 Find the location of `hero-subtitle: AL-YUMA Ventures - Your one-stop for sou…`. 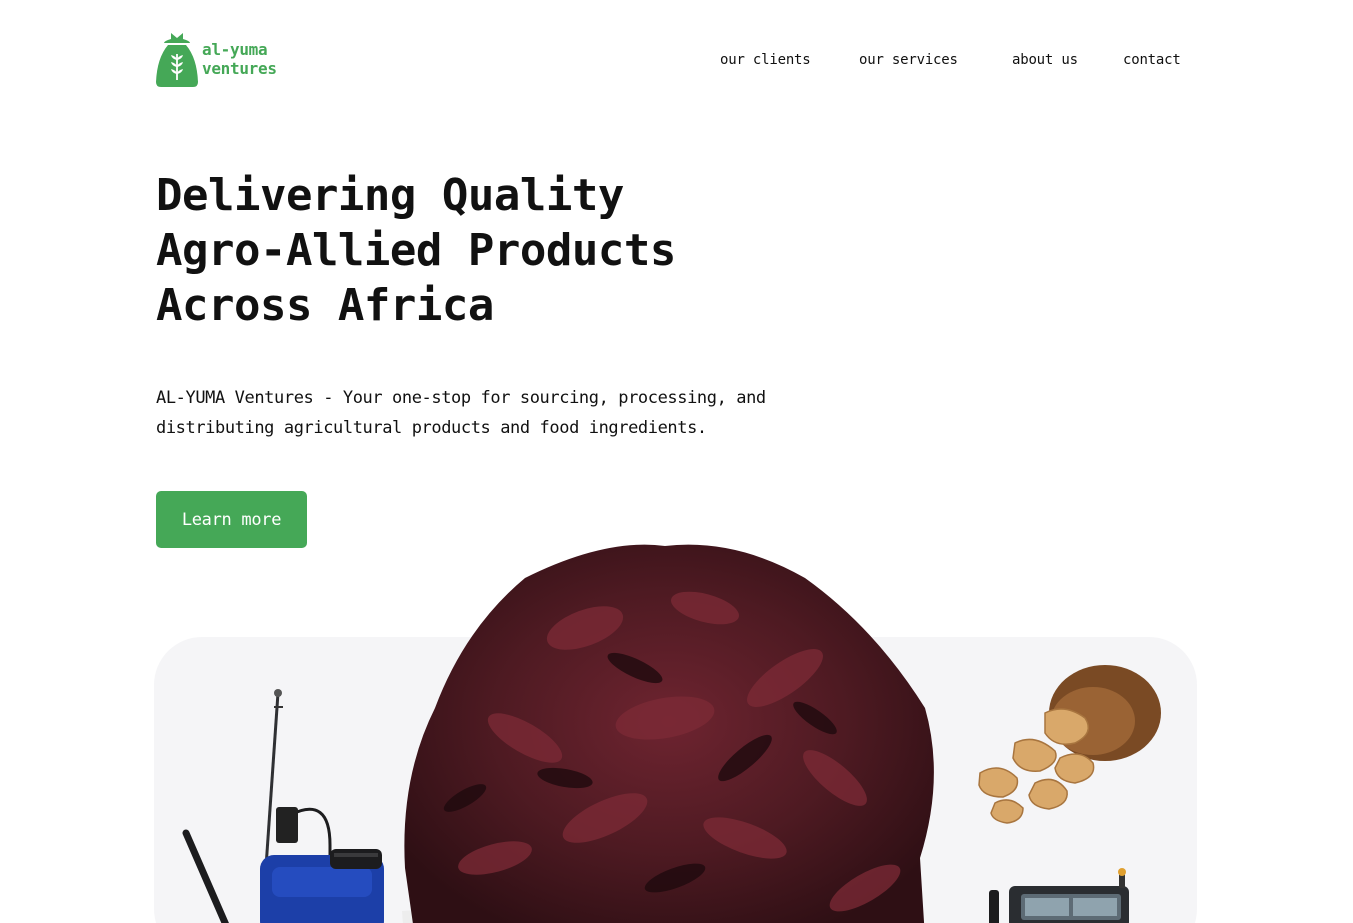

hero-subtitle: AL-YUMA Ventures - Your one-stop for sou… is located at coordinates (461, 413).